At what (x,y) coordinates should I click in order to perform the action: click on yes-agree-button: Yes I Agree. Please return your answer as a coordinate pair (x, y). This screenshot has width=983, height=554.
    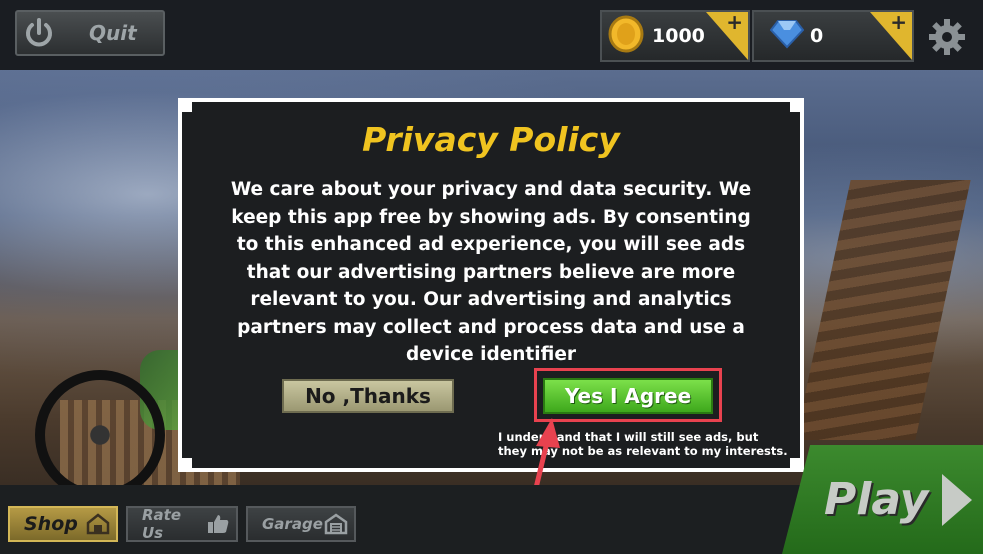
    Looking at the image, I should click on (628, 396).